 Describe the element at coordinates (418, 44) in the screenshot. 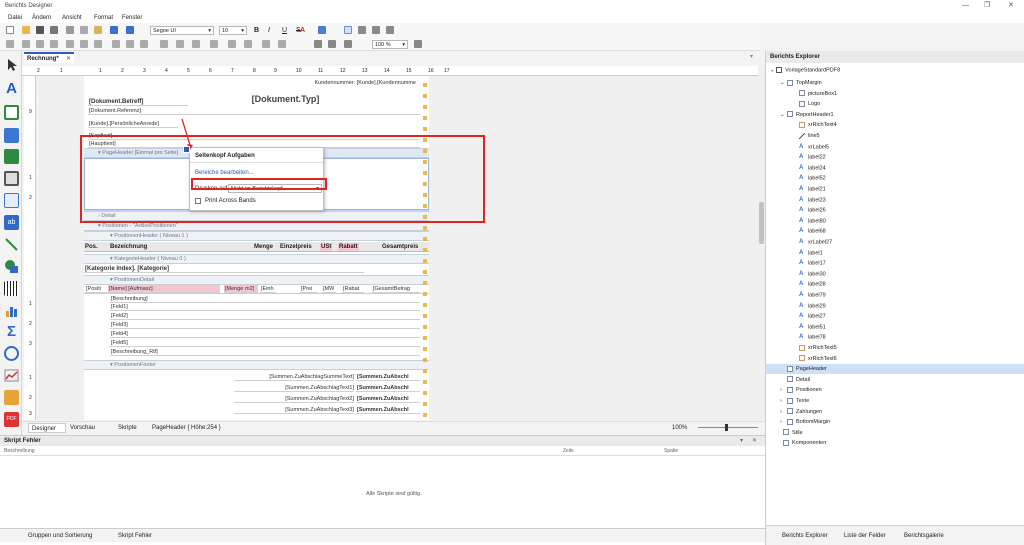

I see `zoom-in-small-icon` at that location.